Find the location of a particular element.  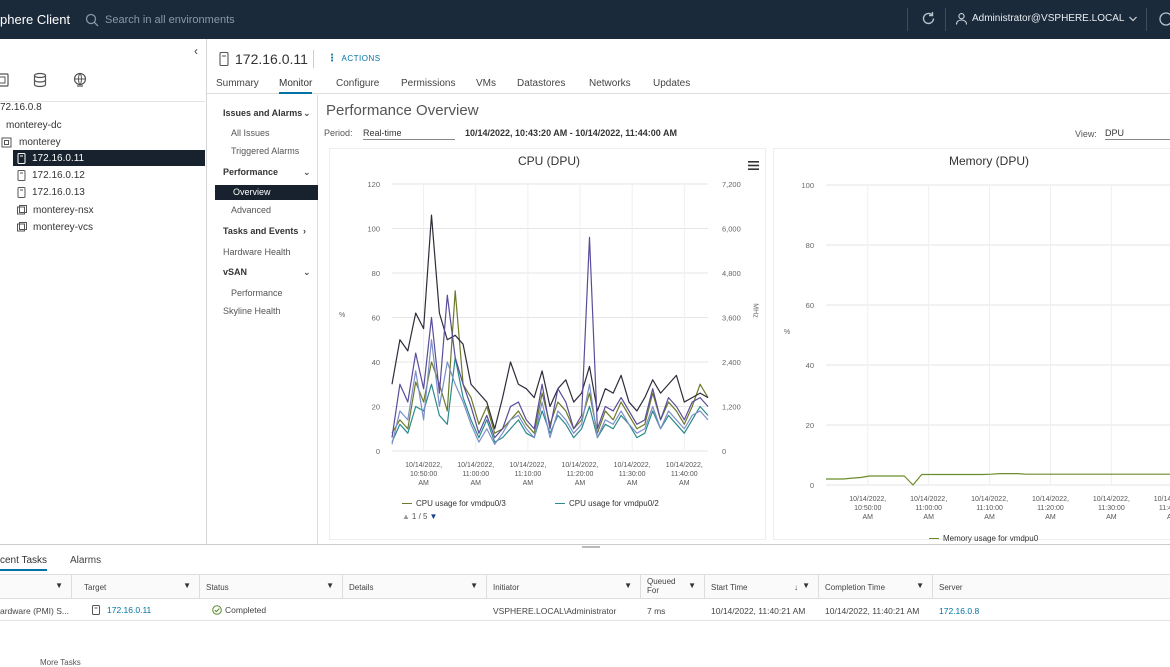

app-title: phere Client is located at coordinates (35, 19).